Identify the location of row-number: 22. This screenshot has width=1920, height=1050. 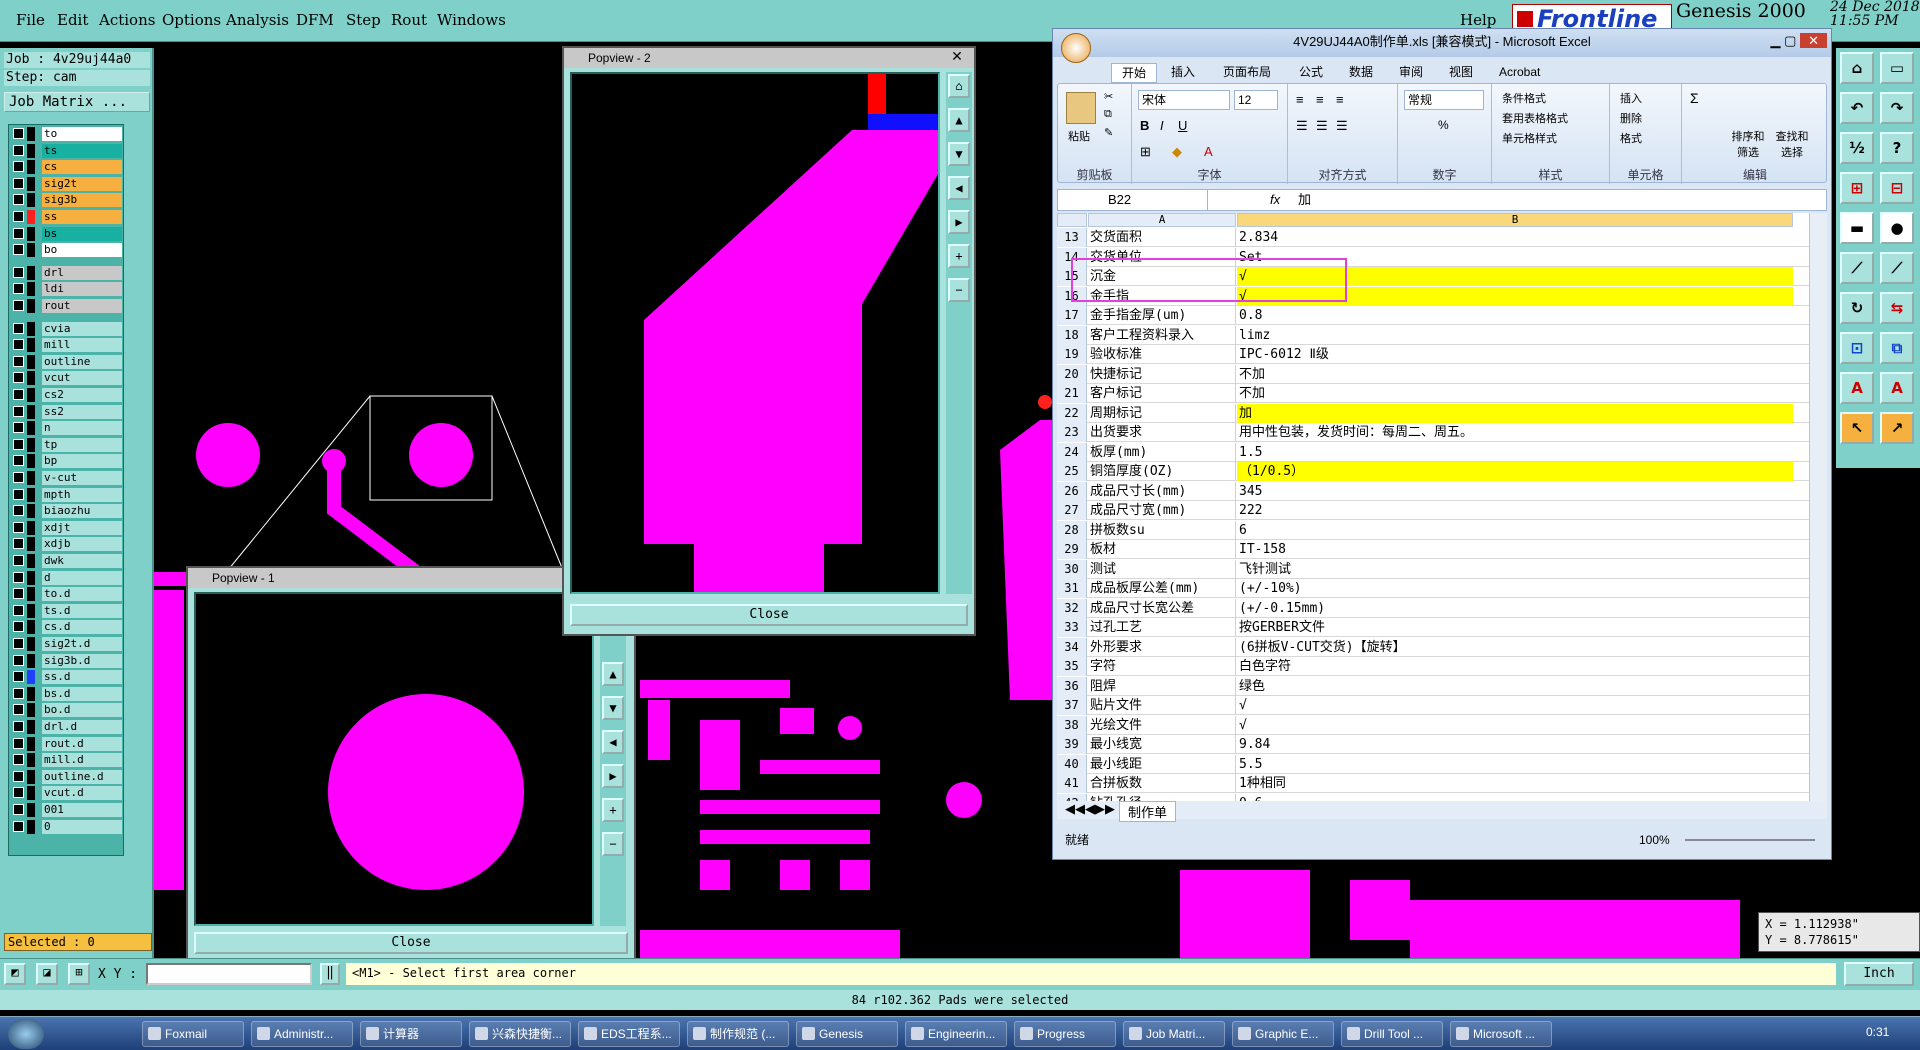
(1072, 413).